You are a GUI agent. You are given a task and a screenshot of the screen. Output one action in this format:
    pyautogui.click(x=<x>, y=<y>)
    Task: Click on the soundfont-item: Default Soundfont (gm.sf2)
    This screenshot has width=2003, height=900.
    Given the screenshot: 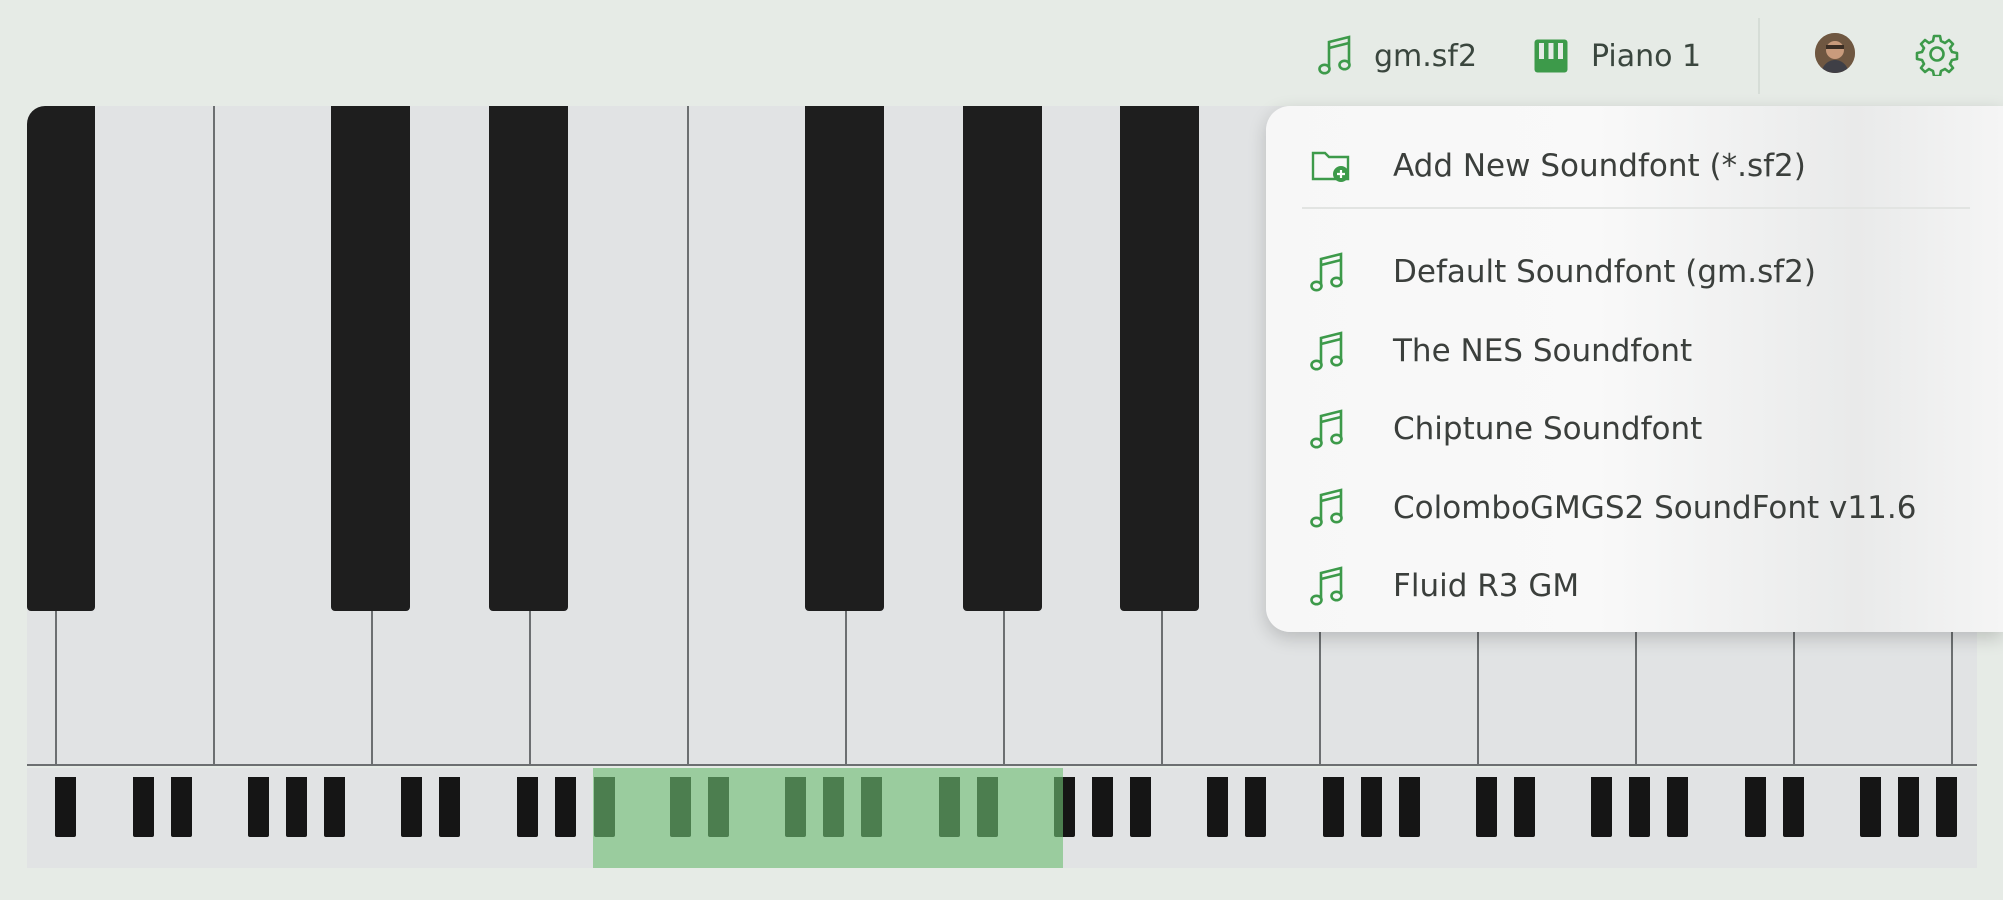 What is the action you would take?
    pyautogui.click(x=1634, y=272)
    